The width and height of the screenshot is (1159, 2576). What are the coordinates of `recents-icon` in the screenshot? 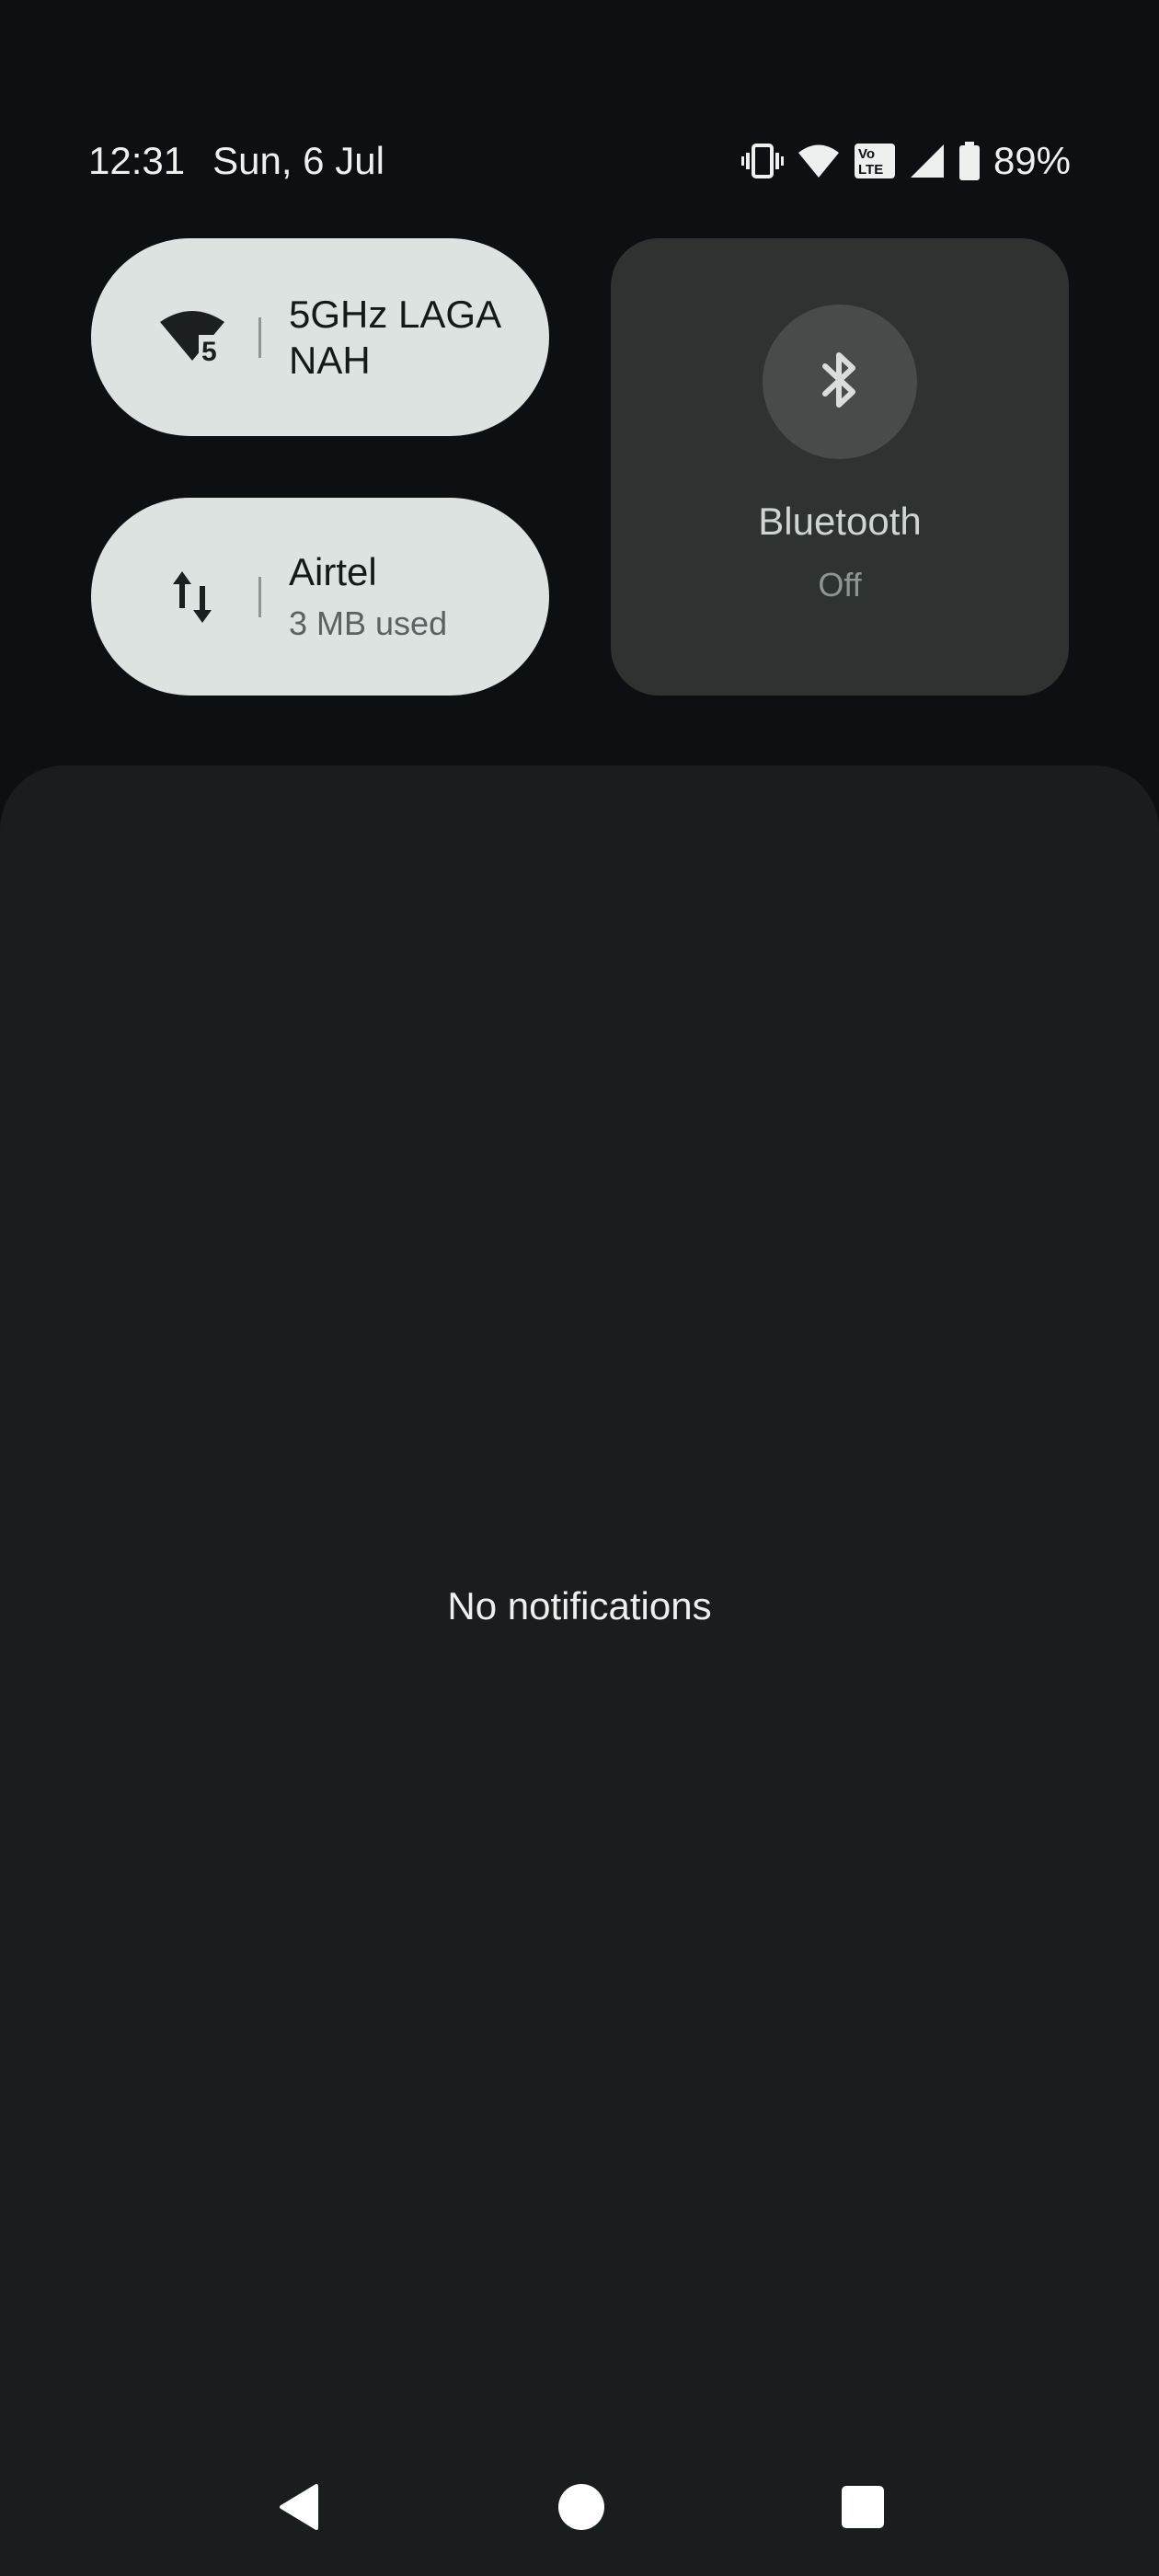 It's located at (863, 2509).